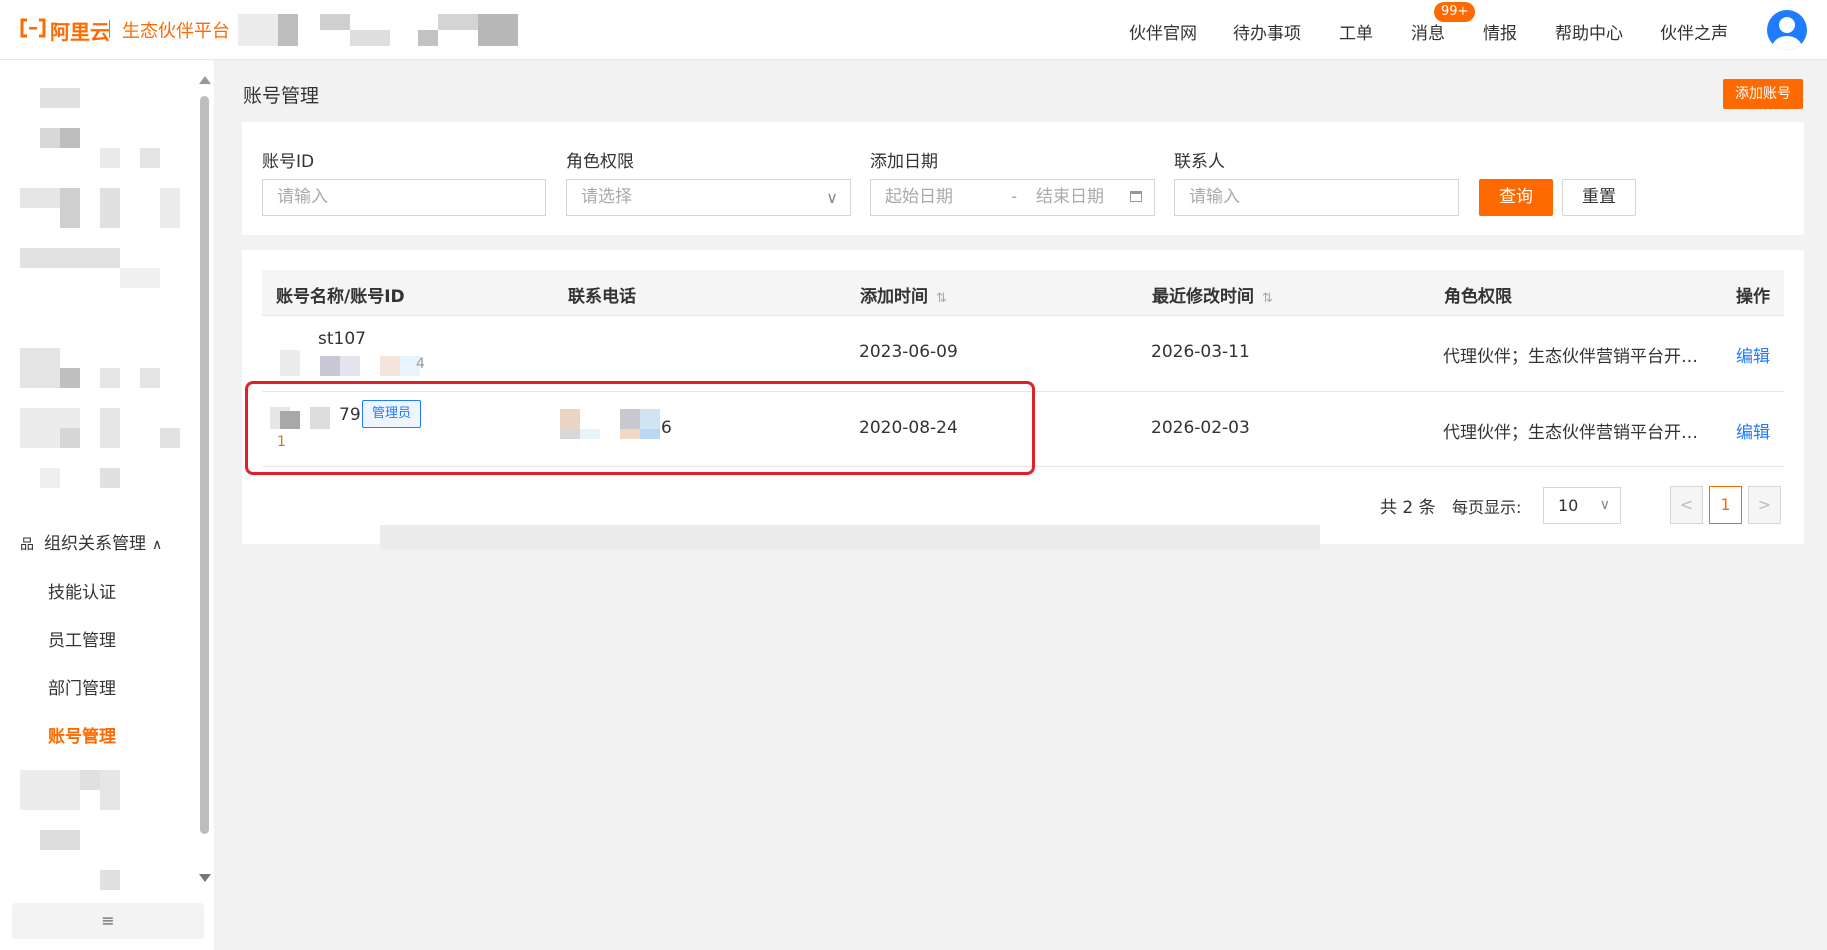 Image resolution: width=1827 pixels, height=950 pixels. I want to click on query-button: 查询, so click(1516, 197).